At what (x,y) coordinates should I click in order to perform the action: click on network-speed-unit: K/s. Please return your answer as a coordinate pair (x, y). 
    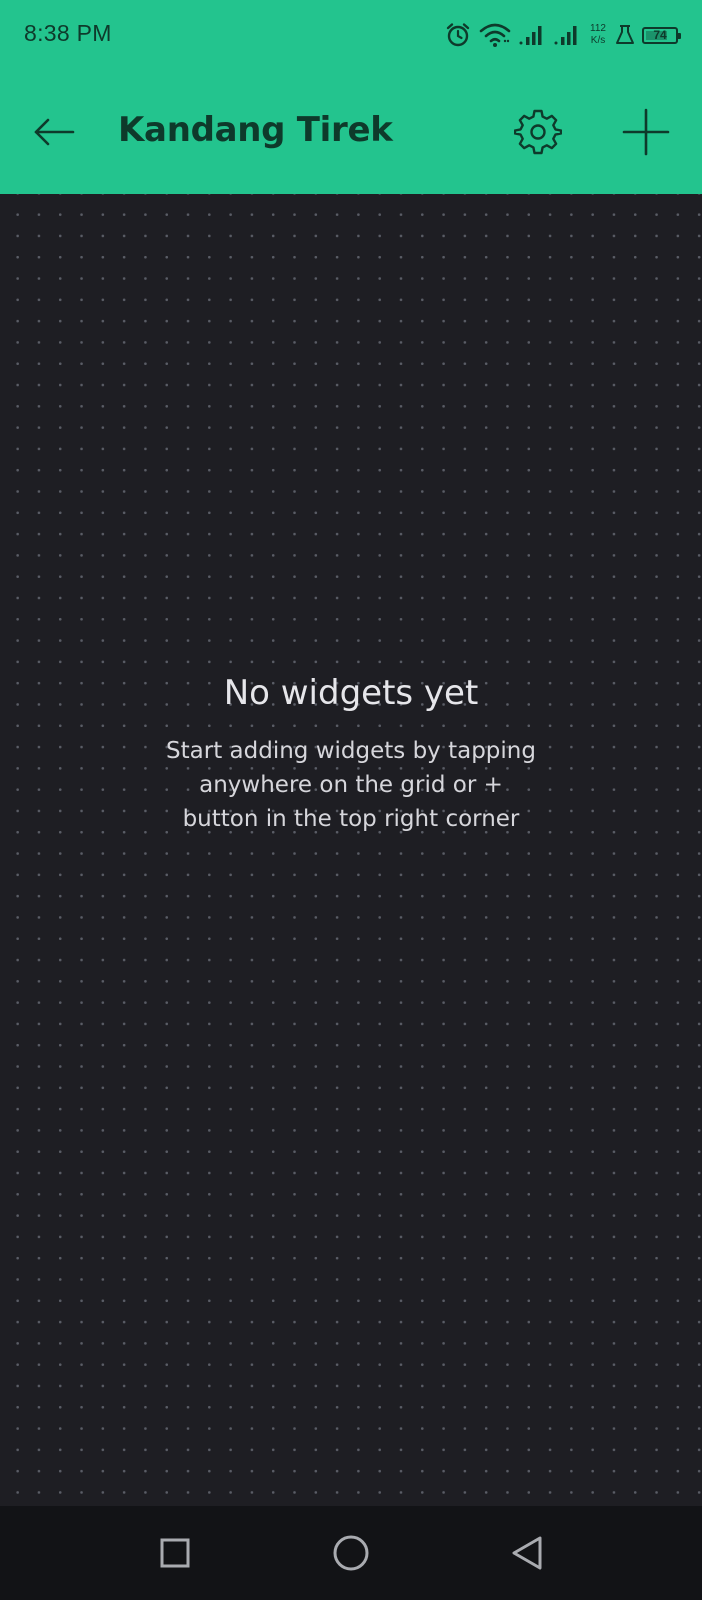
    Looking at the image, I should click on (598, 40).